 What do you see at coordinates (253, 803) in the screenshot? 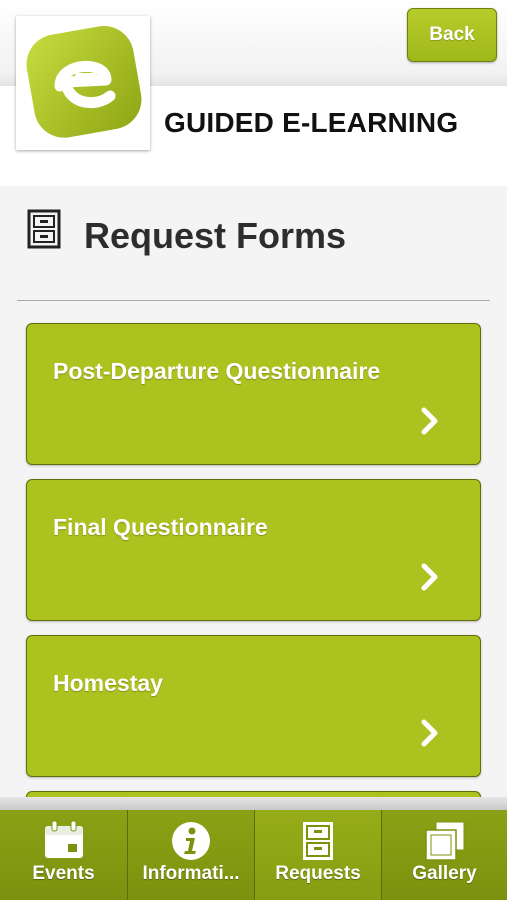
I see `tab-bar-strip` at bounding box center [253, 803].